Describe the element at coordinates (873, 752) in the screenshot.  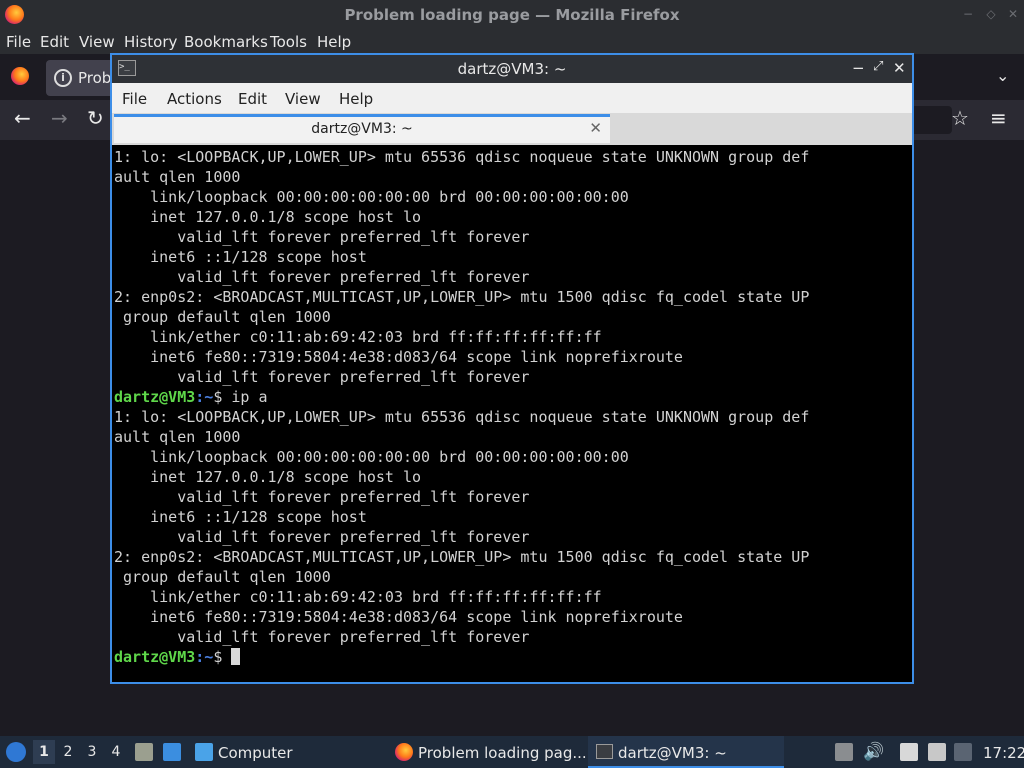
I see `volume-icon: 🔊` at that location.